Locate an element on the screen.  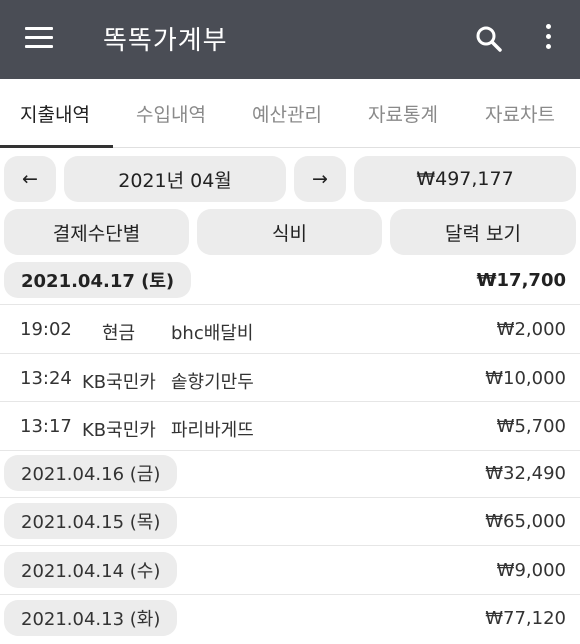
tab-budget: 예산관리 is located at coordinates (287, 113).